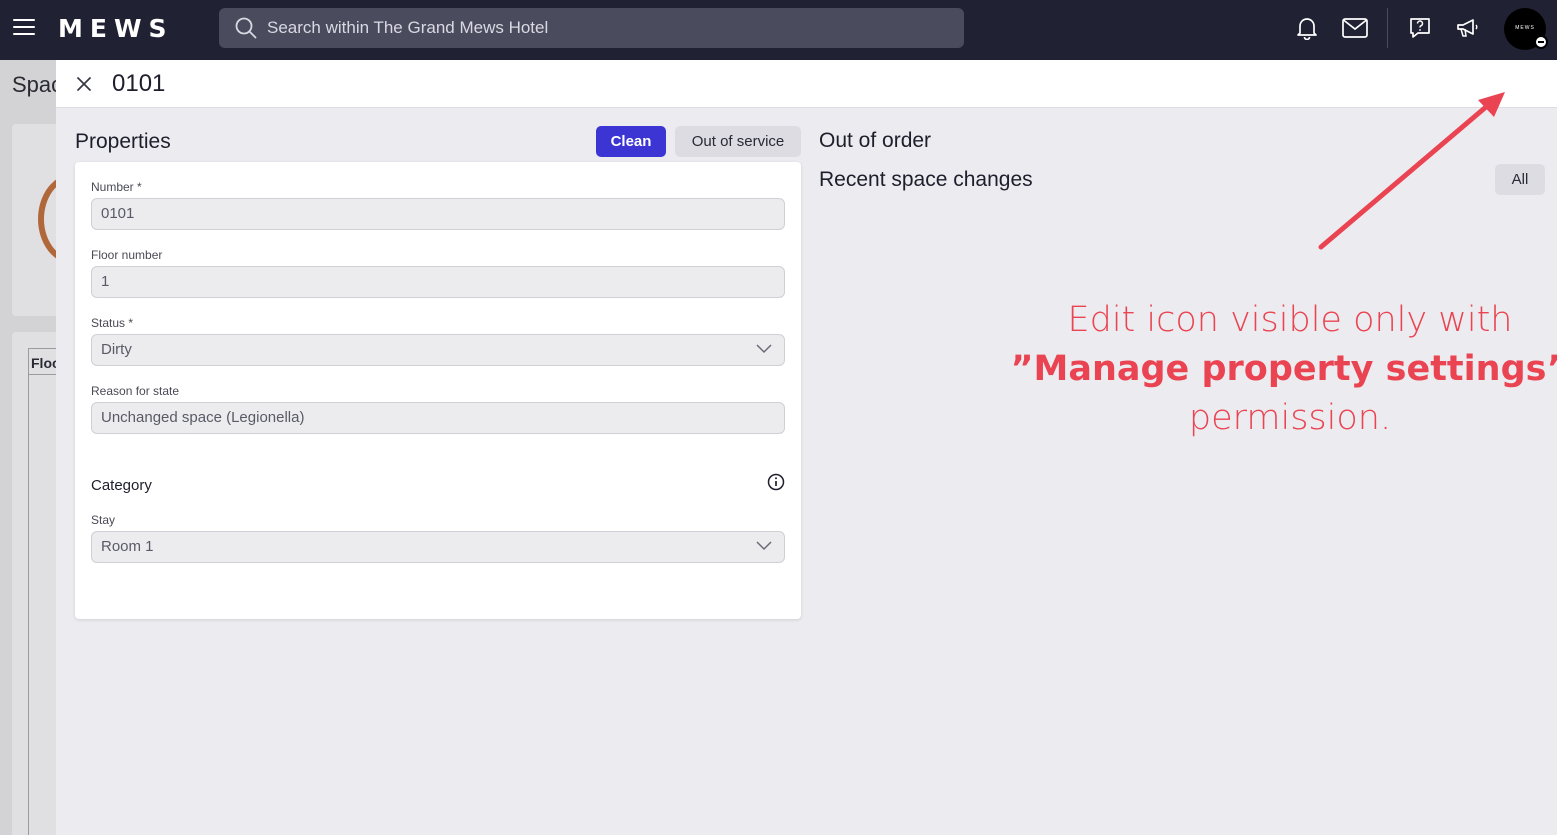 The width and height of the screenshot is (1557, 835). Describe the element at coordinates (1355, 28) in the screenshot. I see `mail-icon` at that location.